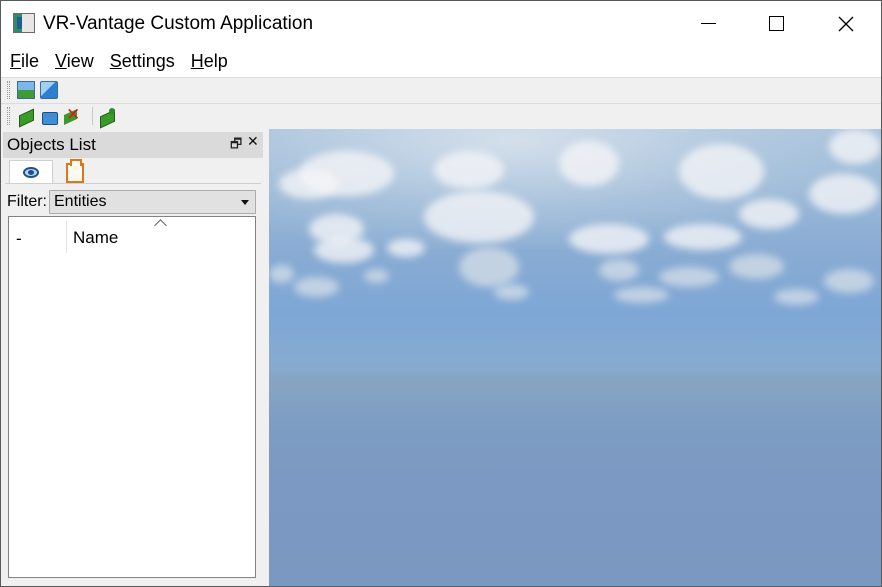 This screenshot has width=882, height=587. I want to click on sort-ascending-icon, so click(160, 225).